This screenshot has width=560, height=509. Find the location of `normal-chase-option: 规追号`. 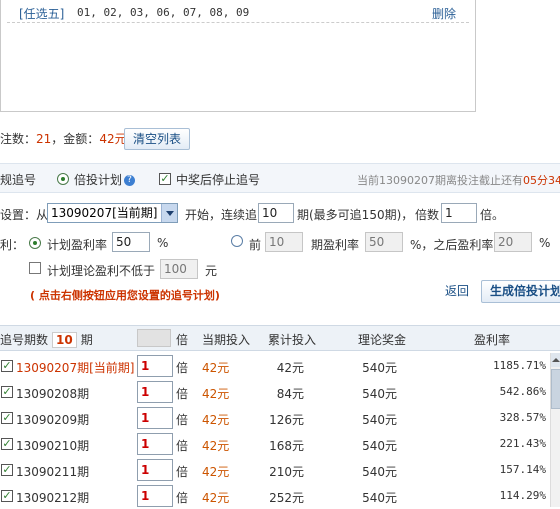

normal-chase-option: 规追号 is located at coordinates (18, 179).